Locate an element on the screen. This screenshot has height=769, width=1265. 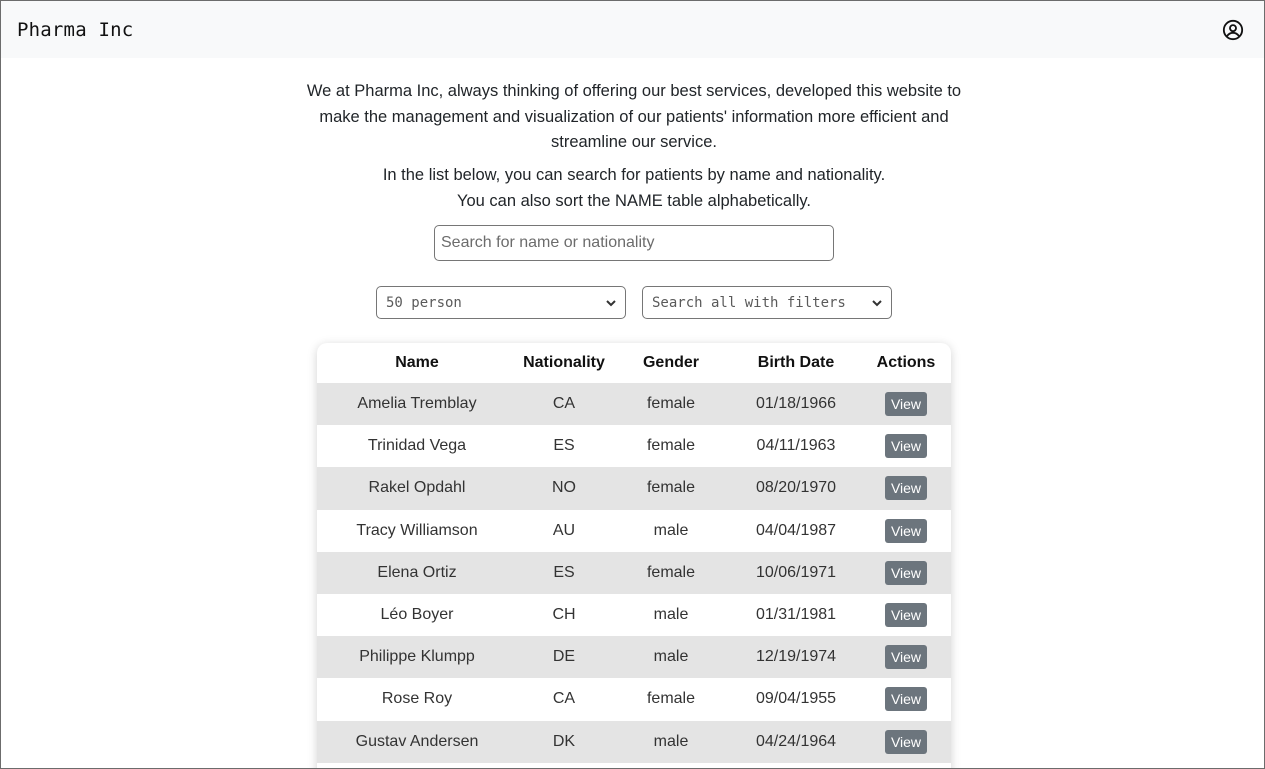
cell-birth-date: 12/19/1974 is located at coordinates (796, 657).